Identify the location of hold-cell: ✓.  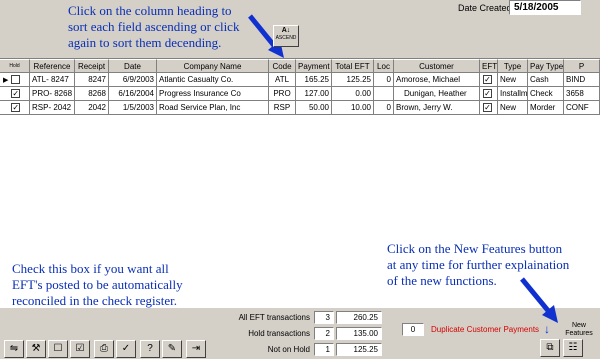
(15, 108).